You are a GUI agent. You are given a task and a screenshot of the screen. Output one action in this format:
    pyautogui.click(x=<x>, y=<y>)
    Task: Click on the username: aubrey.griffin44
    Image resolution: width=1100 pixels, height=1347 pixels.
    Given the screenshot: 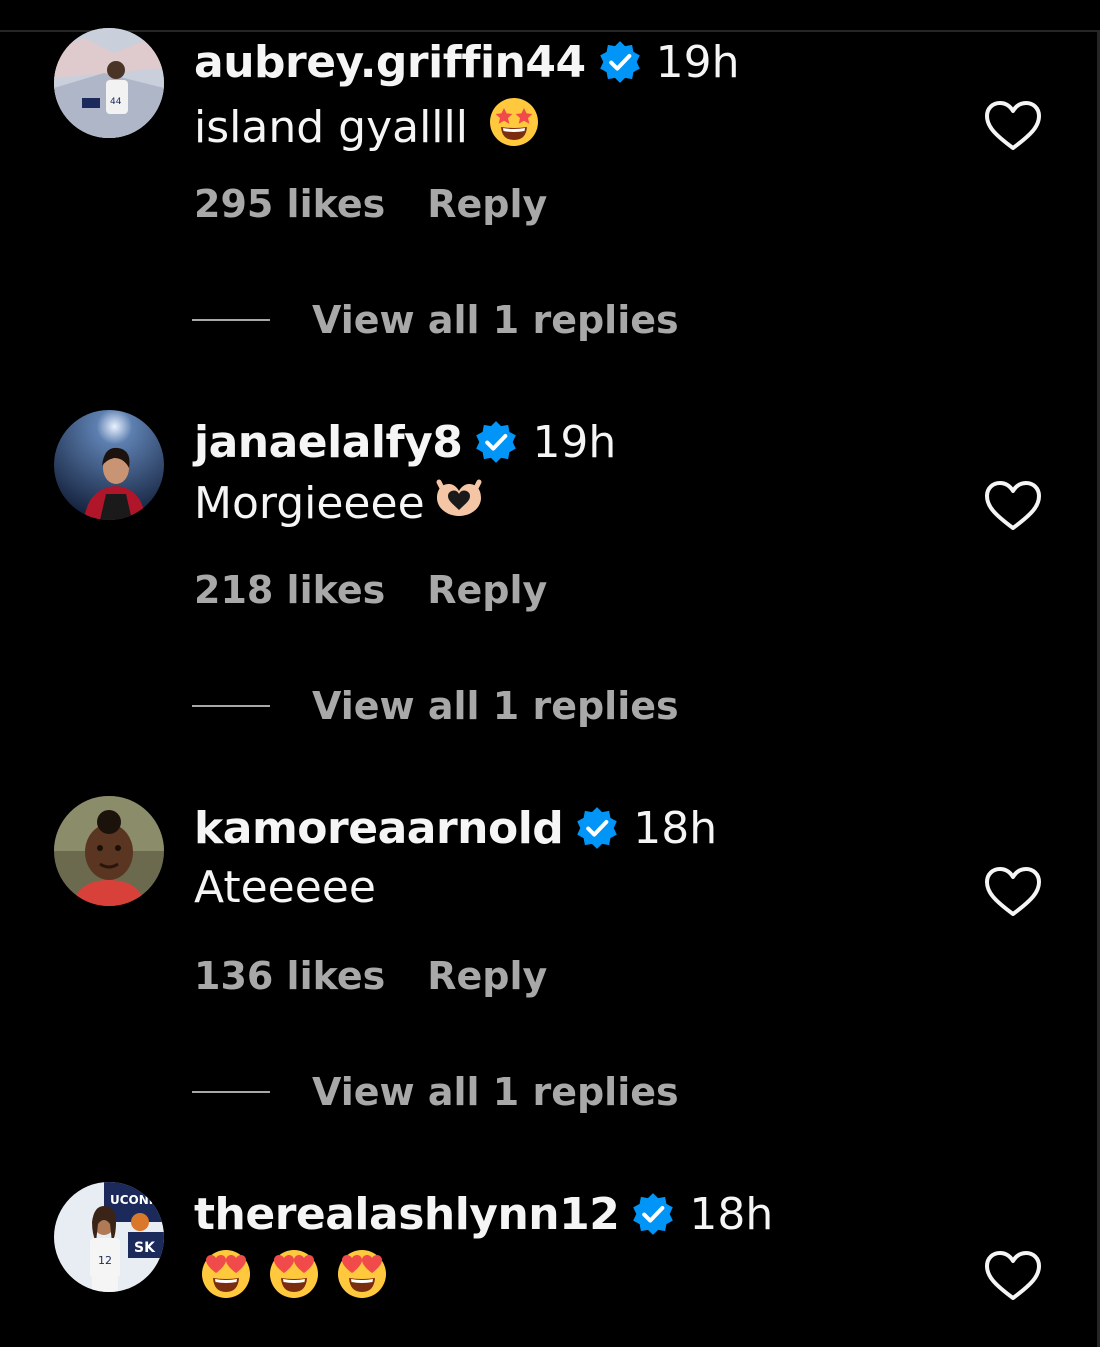 What is the action you would take?
    pyautogui.click(x=390, y=62)
    